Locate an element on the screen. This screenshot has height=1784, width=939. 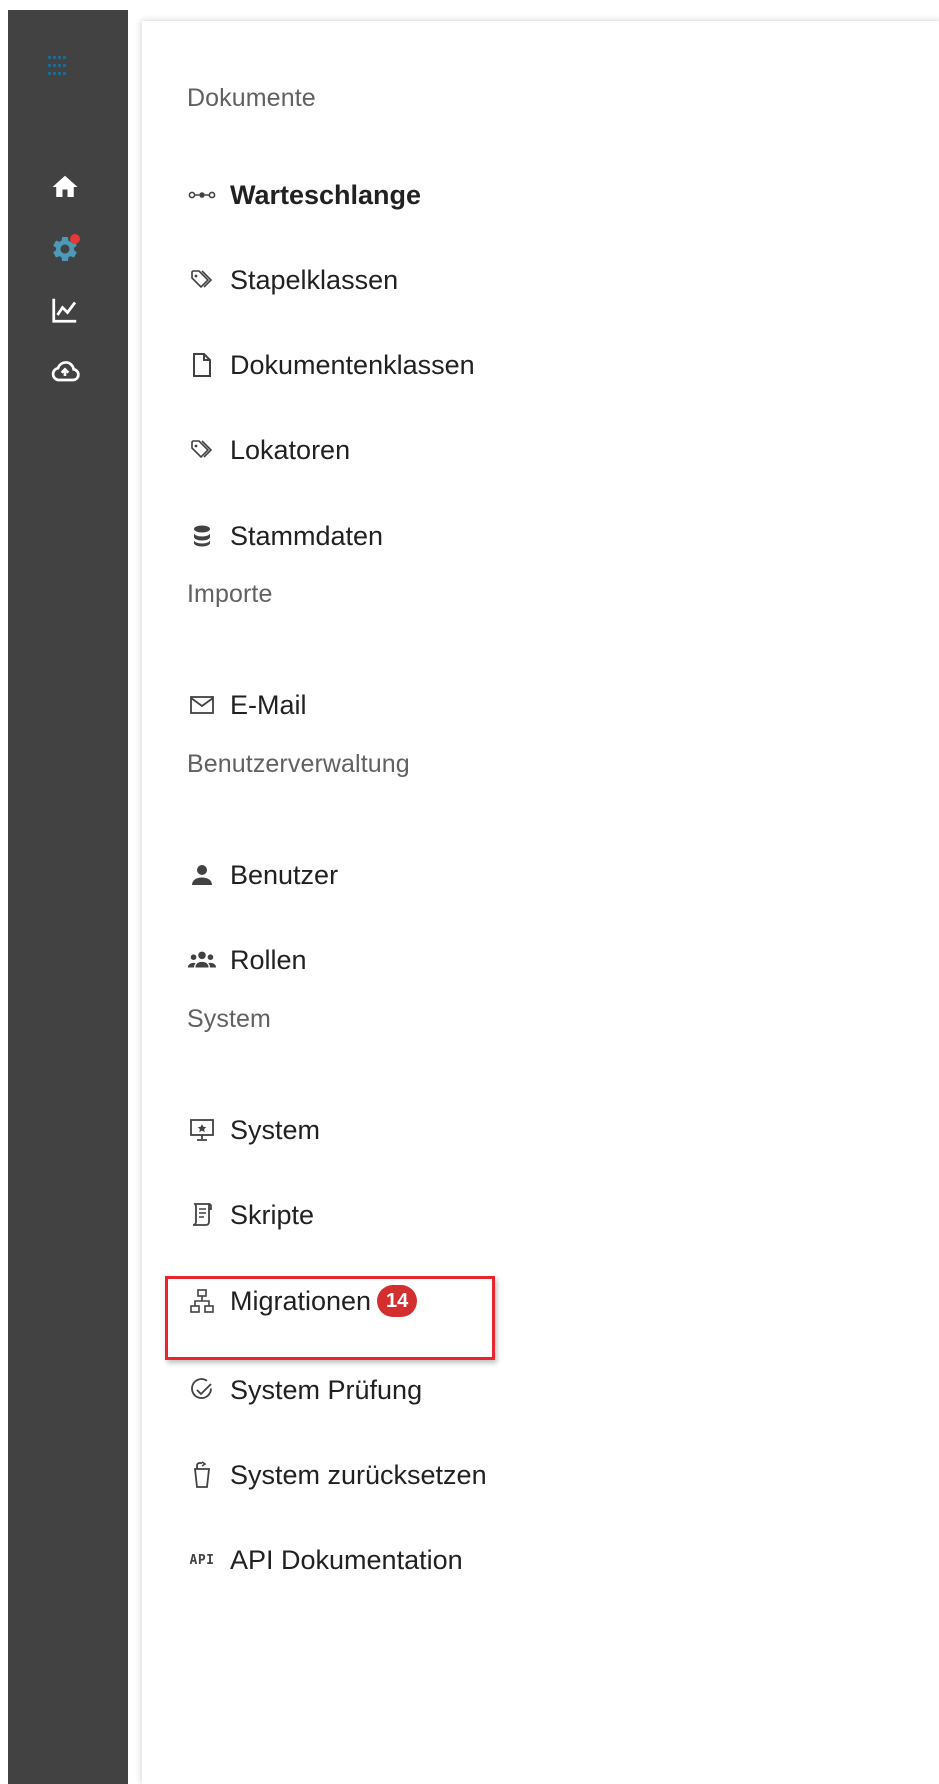
section-header-dokumente: Dokumente is located at coordinates (251, 98).